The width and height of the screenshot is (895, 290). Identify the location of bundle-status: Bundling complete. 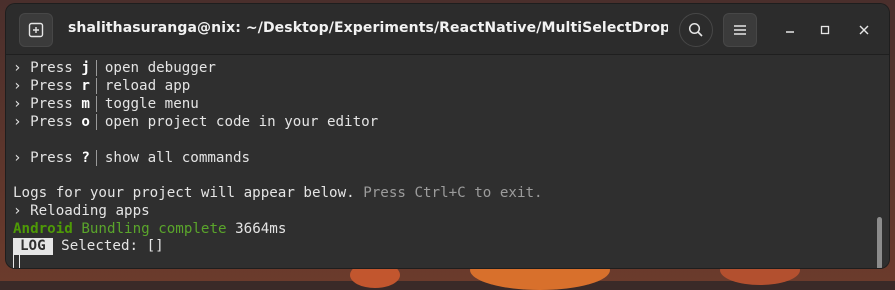
(154, 229).